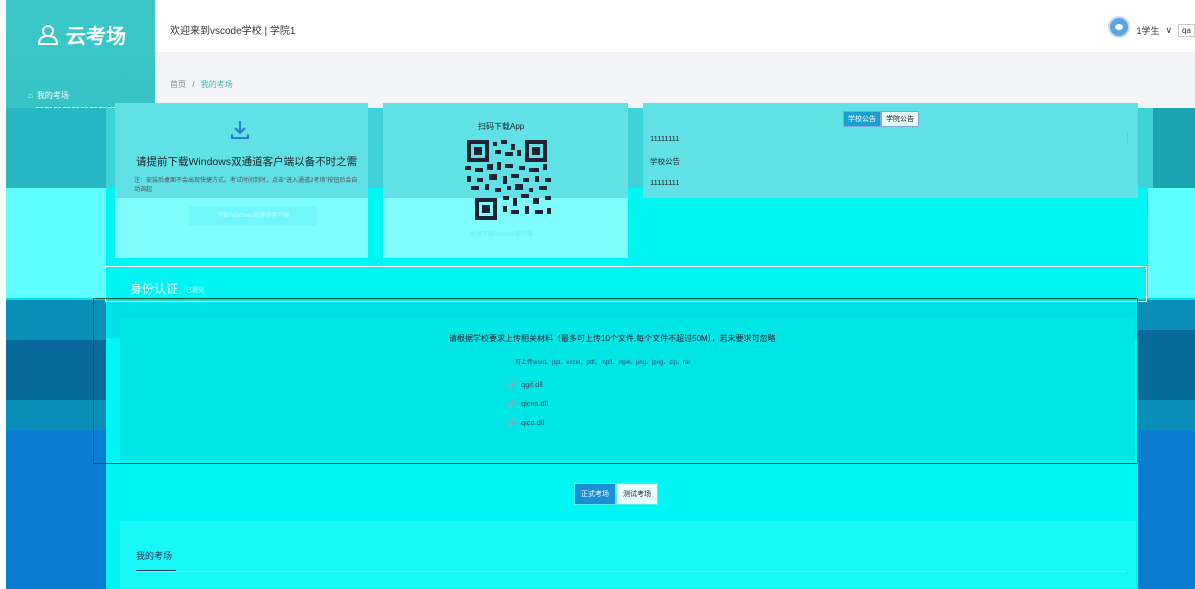 The image size is (1195, 589). I want to click on overlay-right-dark2, so click(1166, 365).